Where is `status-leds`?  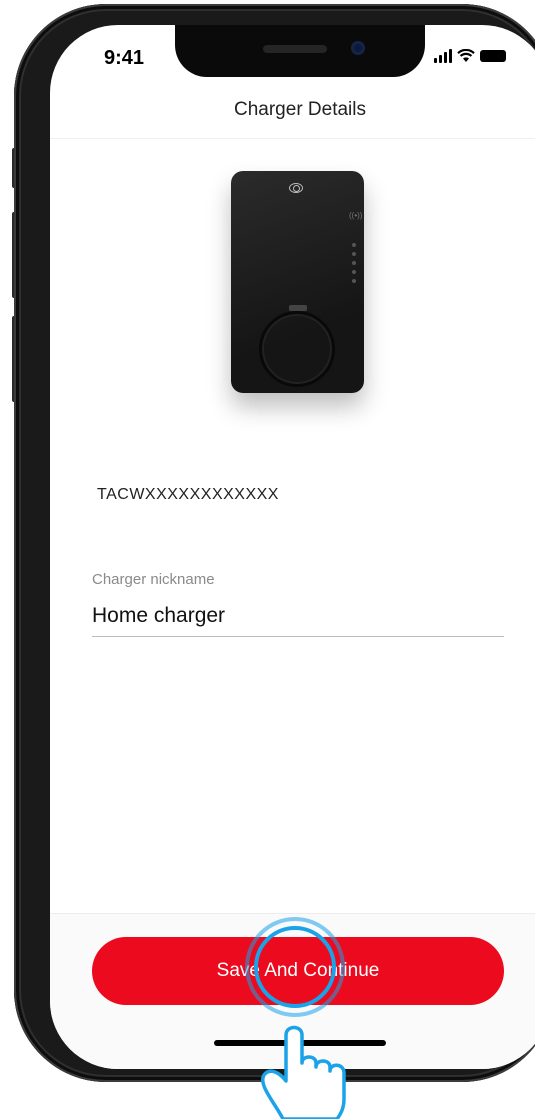 status-leds is located at coordinates (354, 263).